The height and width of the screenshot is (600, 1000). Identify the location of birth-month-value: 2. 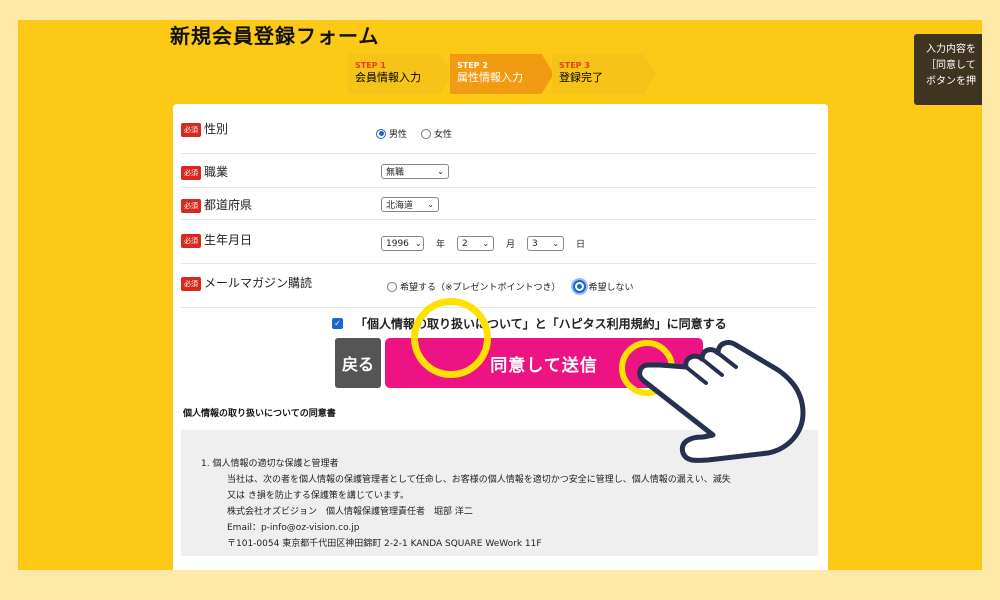
(465, 243).